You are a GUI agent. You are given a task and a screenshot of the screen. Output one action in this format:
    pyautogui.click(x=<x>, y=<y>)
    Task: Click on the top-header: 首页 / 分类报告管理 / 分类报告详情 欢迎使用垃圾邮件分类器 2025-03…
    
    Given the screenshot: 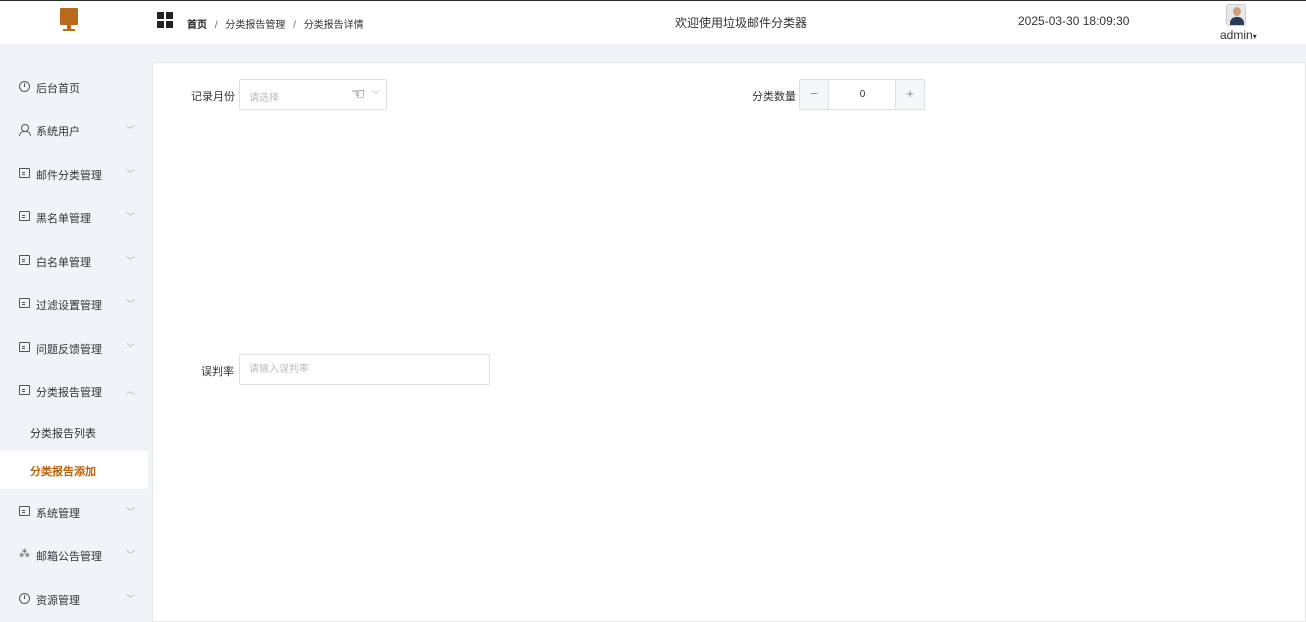 What is the action you would take?
    pyautogui.click(x=653, y=22)
    